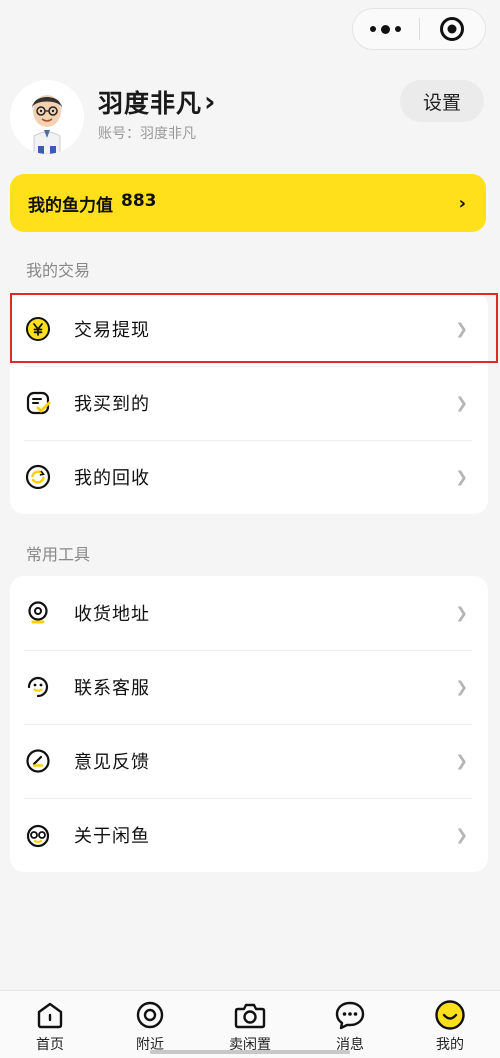 The image size is (500, 1058). I want to click on fish-power-value: 883, so click(139, 200).